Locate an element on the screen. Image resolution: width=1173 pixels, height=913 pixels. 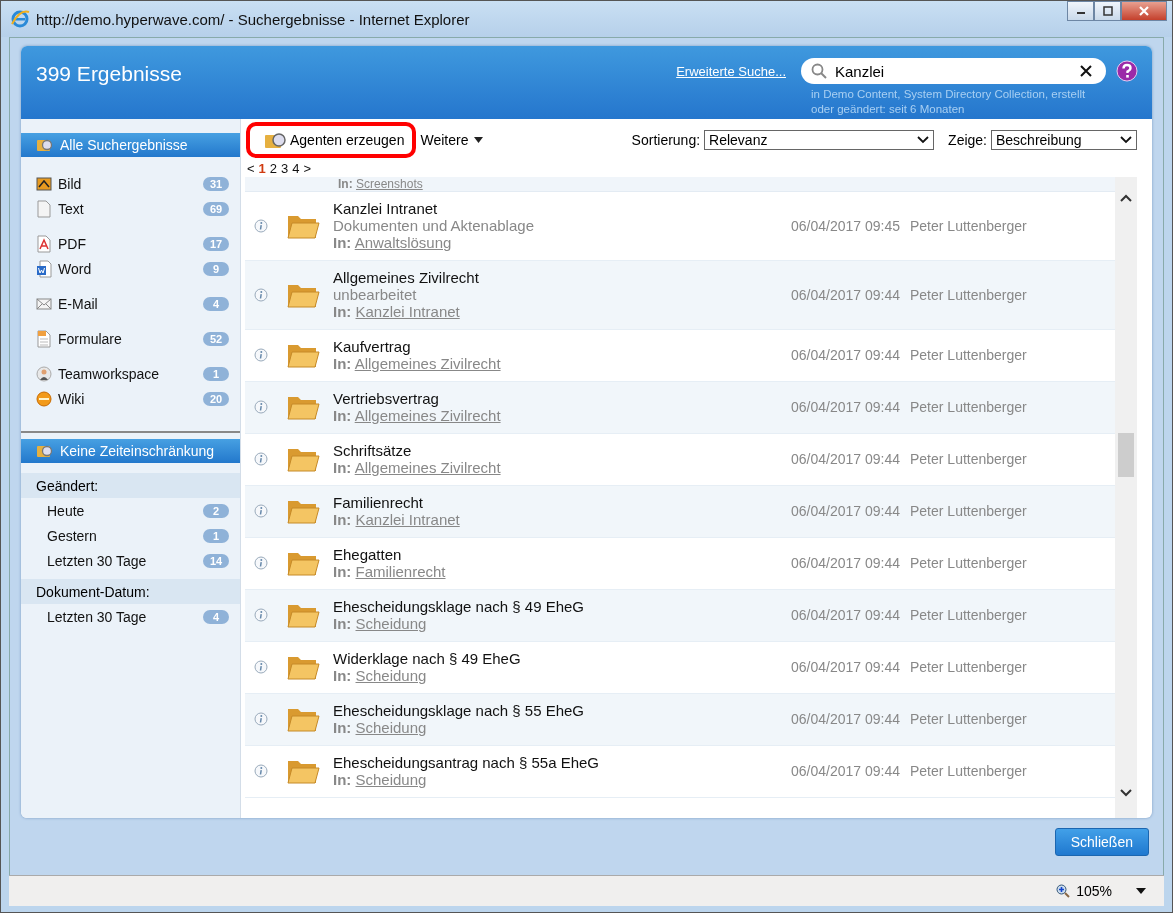
minimize-button is located at coordinates (1080, 11).